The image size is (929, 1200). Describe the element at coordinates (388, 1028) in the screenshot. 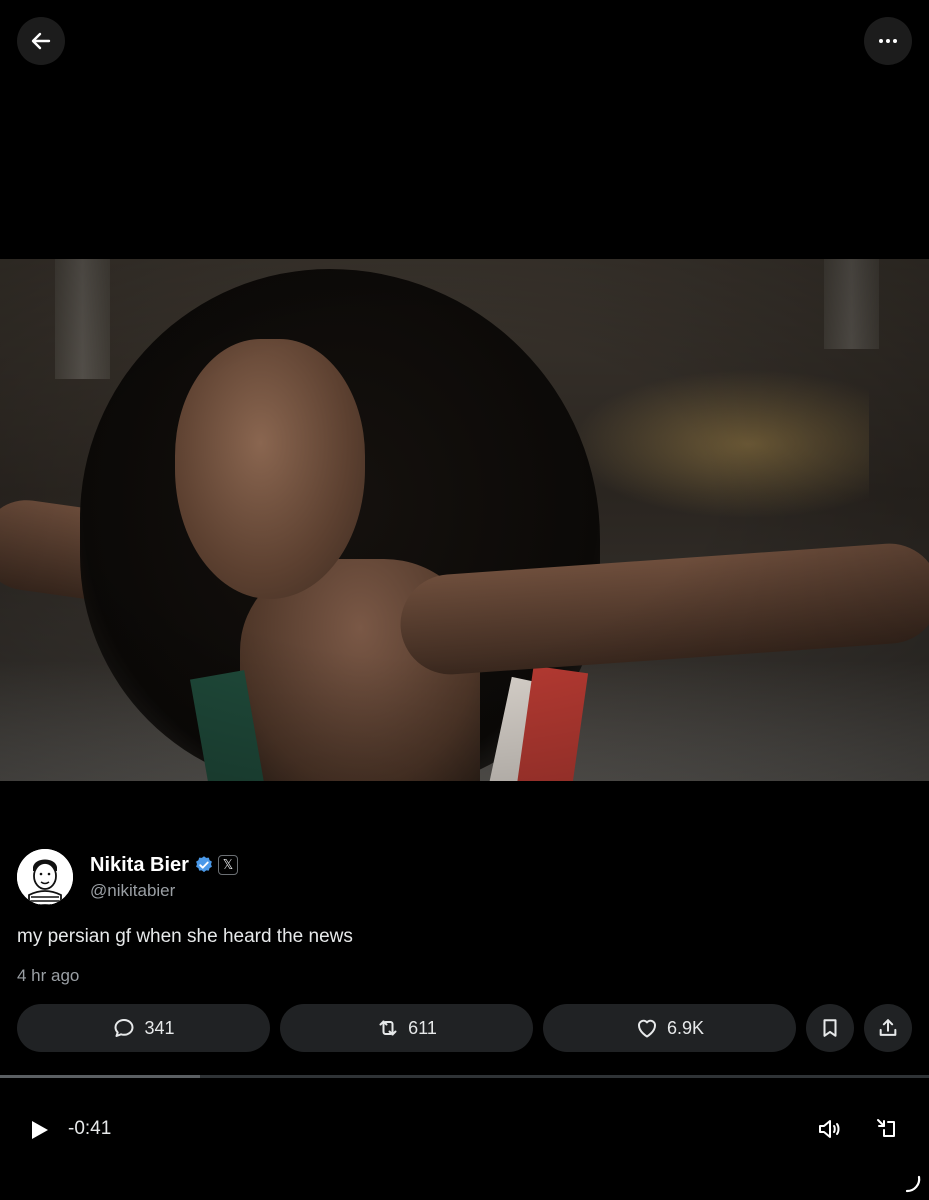

I see `retweet-icon` at that location.